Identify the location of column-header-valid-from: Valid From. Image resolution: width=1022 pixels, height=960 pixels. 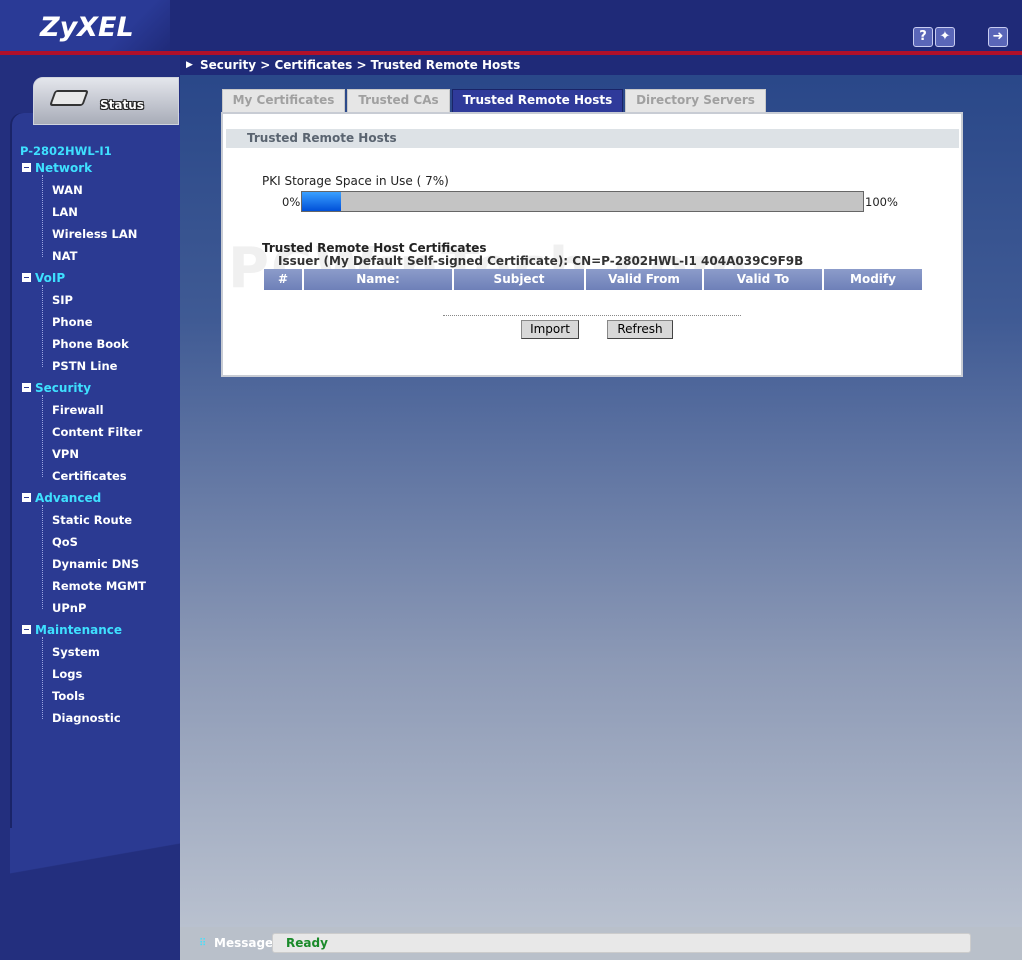
(645, 279).